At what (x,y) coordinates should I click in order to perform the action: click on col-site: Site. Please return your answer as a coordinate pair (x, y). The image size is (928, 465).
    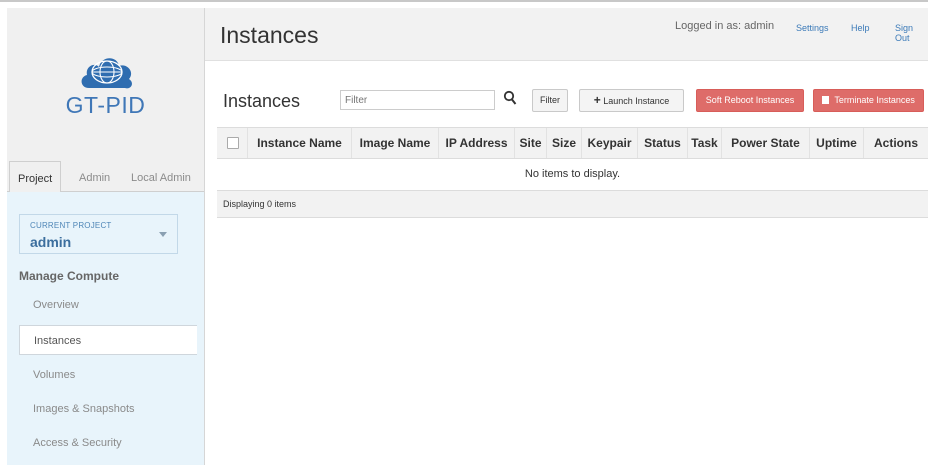
    Looking at the image, I should click on (530, 143).